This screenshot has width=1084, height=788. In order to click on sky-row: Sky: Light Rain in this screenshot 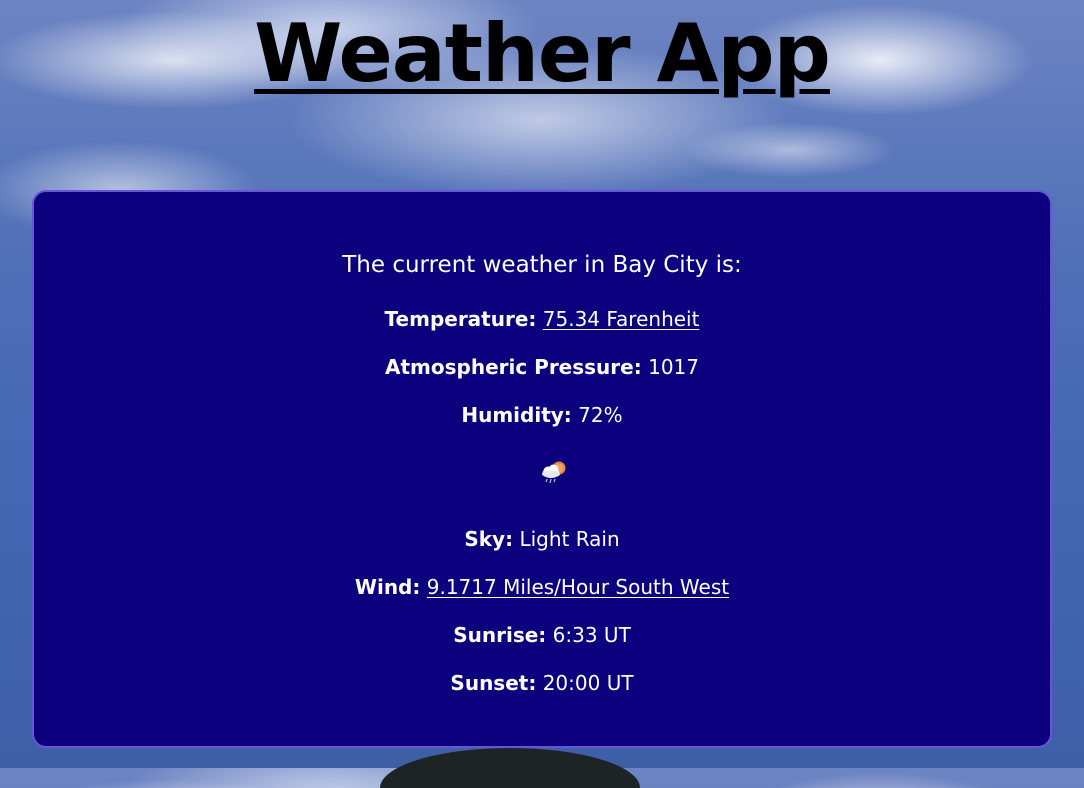, I will do `click(542, 539)`.